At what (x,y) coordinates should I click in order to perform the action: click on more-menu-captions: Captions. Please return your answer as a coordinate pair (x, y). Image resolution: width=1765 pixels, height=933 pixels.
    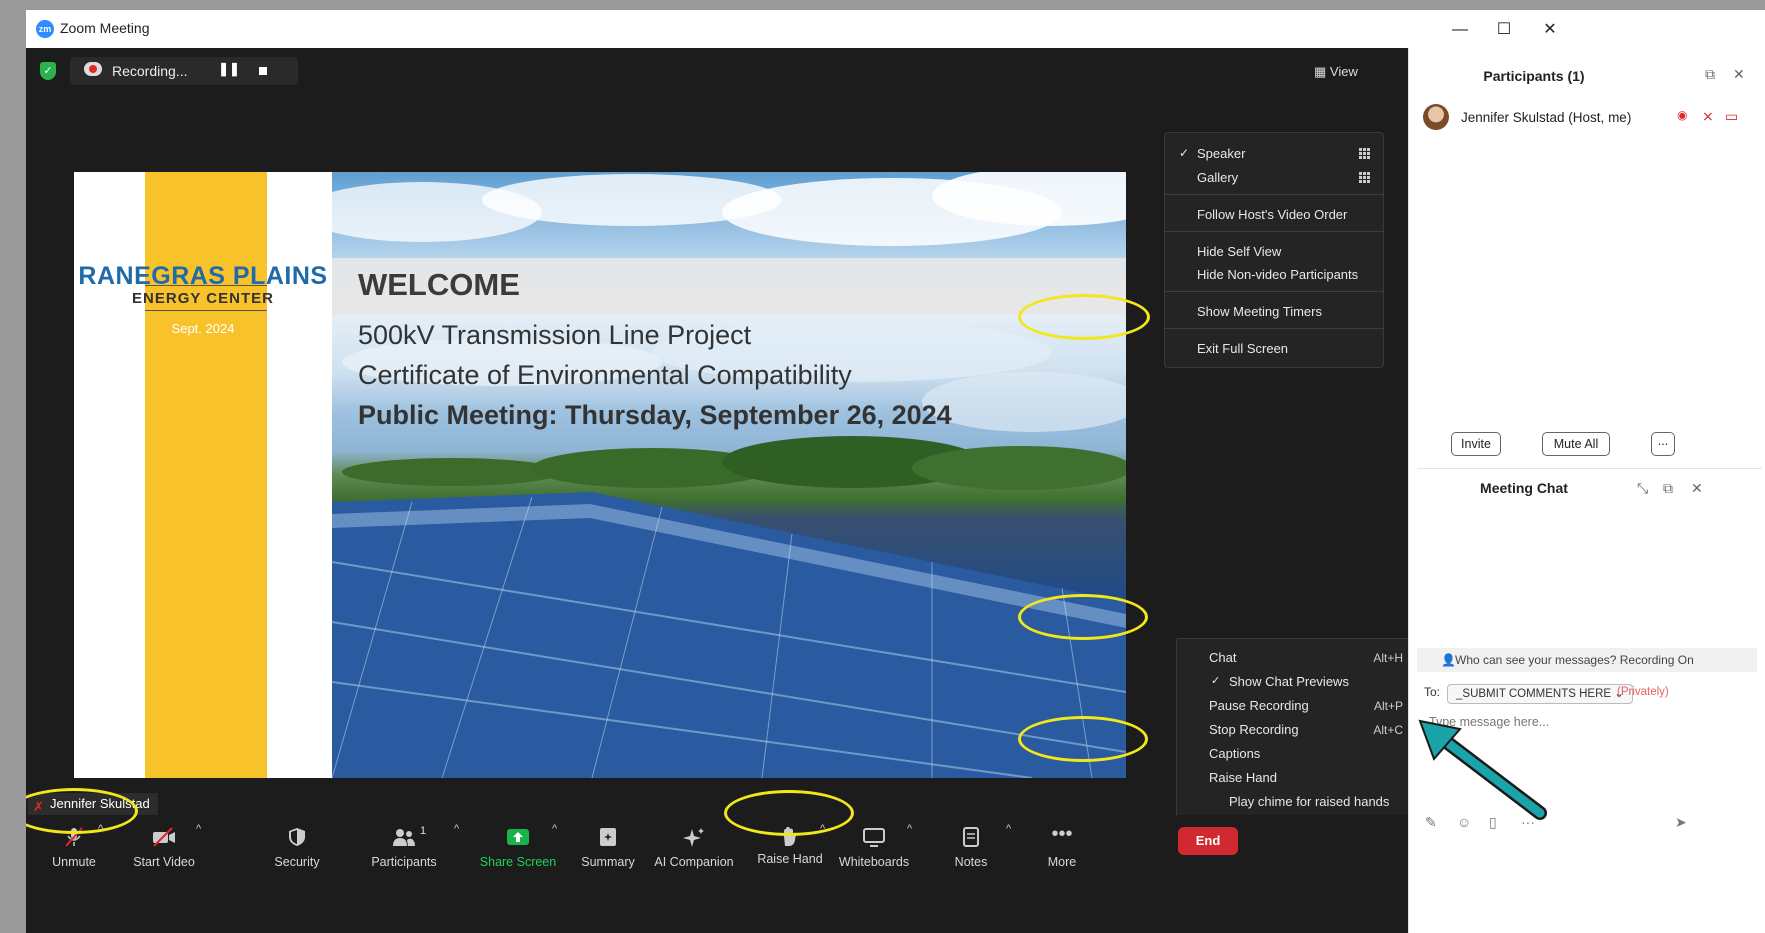
    Looking at the image, I should click on (1234, 753).